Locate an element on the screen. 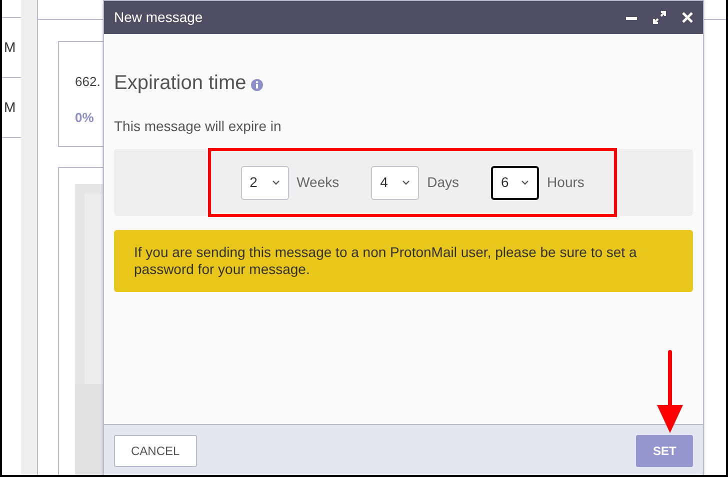 The width and height of the screenshot is (728, 477). window-title: New message is located at coordinates (158, 17).